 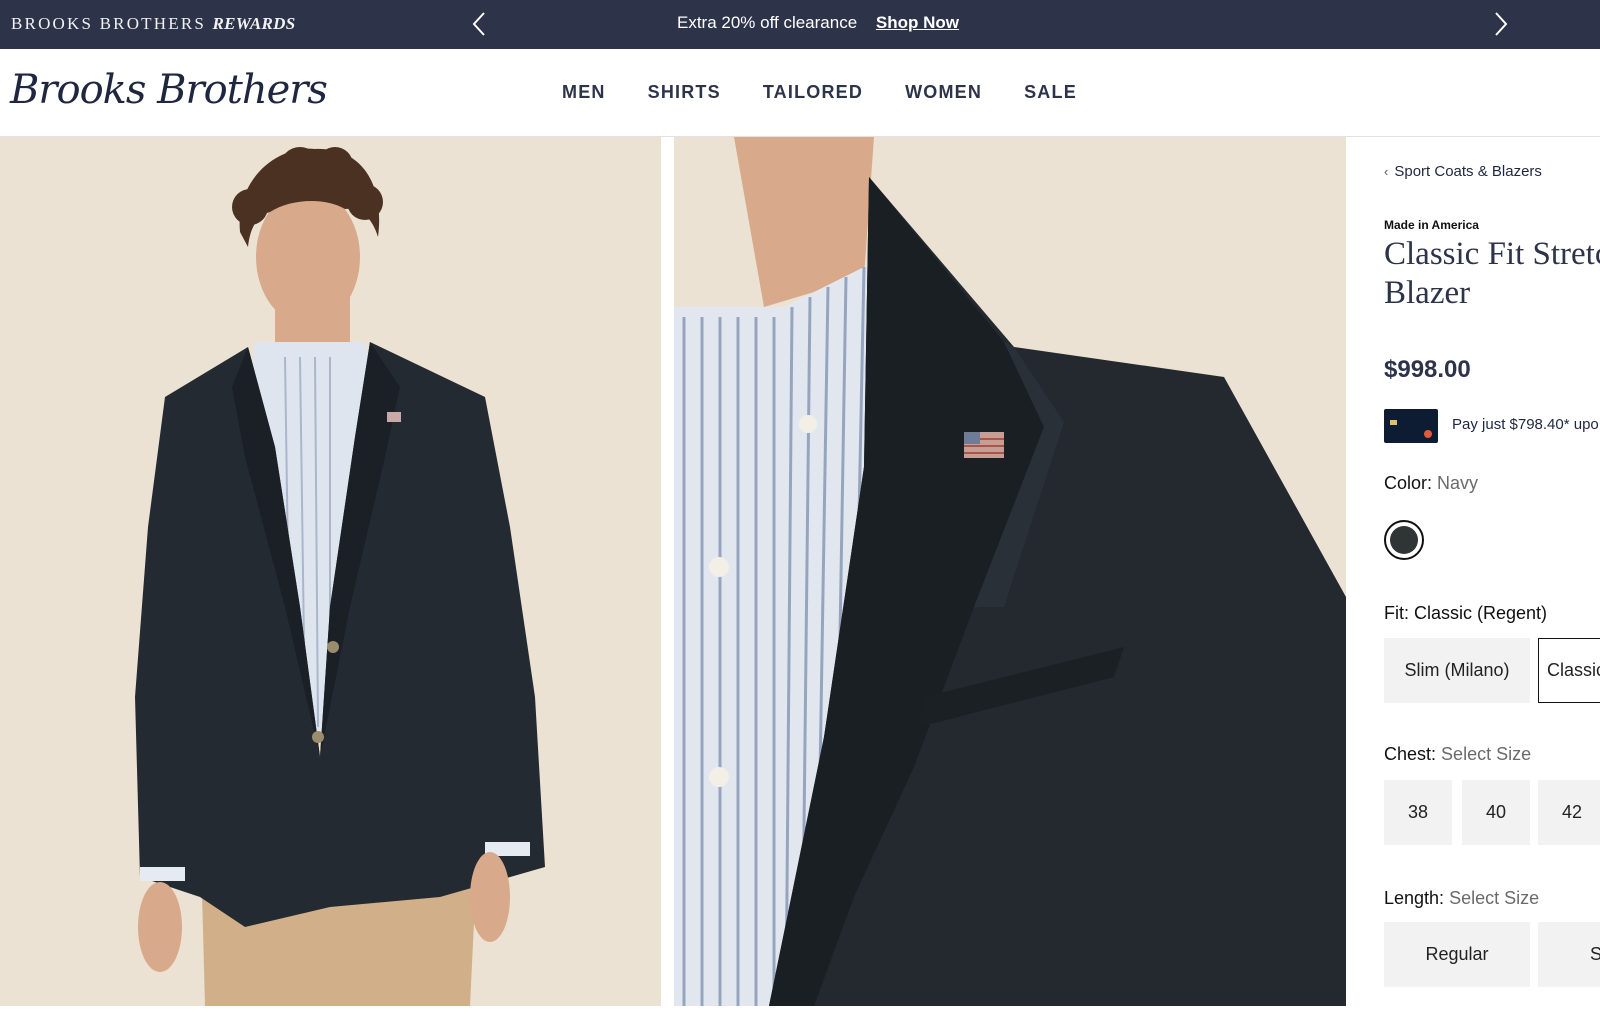 I want to click on product-title-line2: Blazer, so click(x=1427, y=293).